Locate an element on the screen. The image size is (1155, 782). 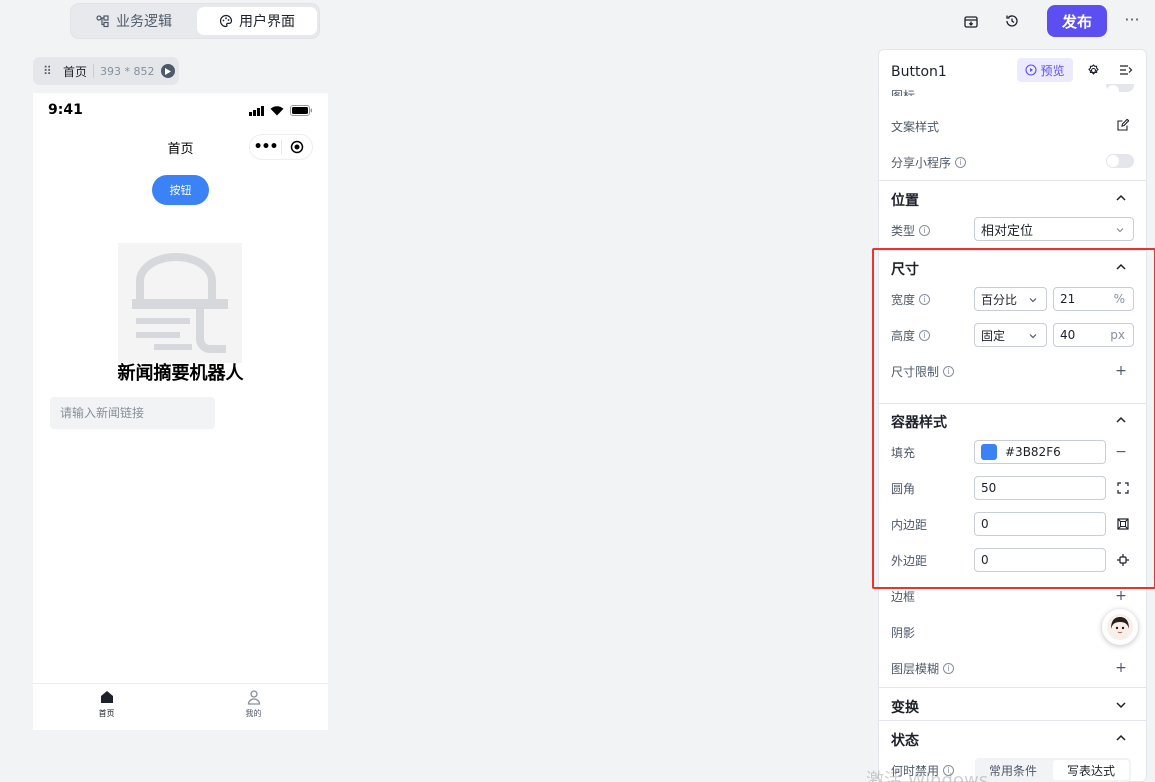
position-type-value: 相对定位 is located at coordinates (1007, 231).